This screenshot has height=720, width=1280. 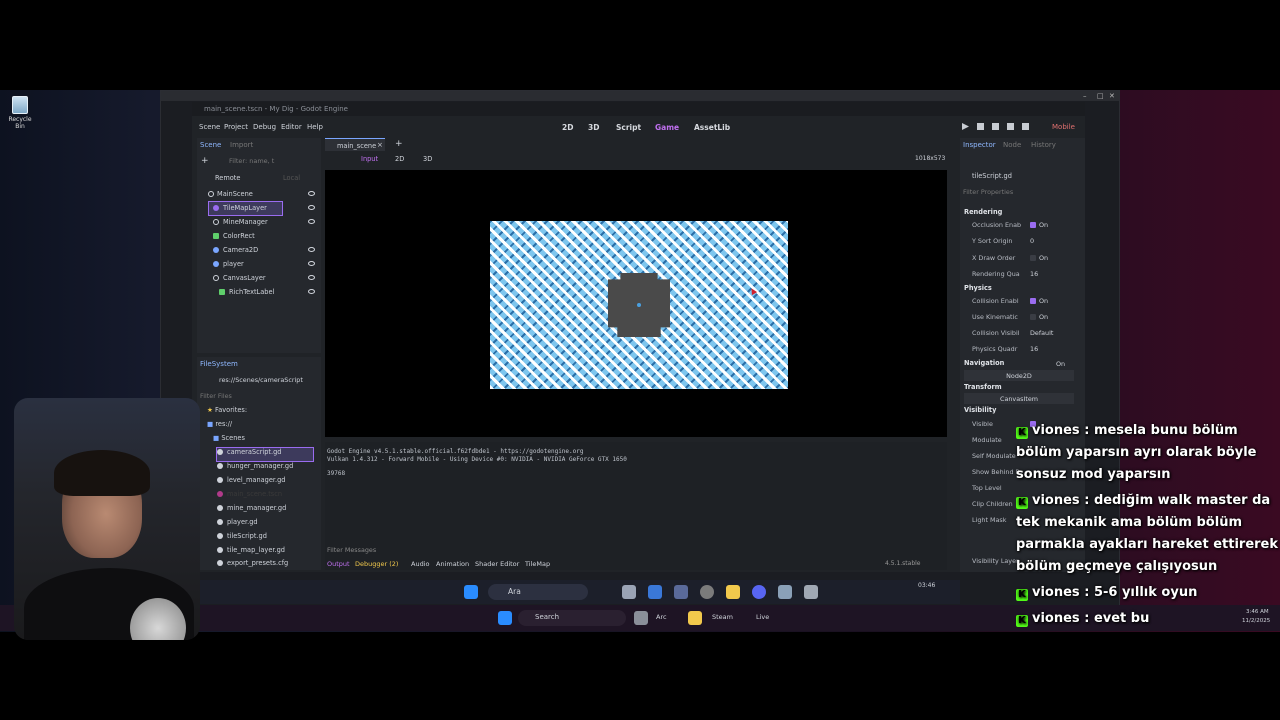 I want to click on file-export-presets: export_presets.cfg, so click(x=252, y=565).